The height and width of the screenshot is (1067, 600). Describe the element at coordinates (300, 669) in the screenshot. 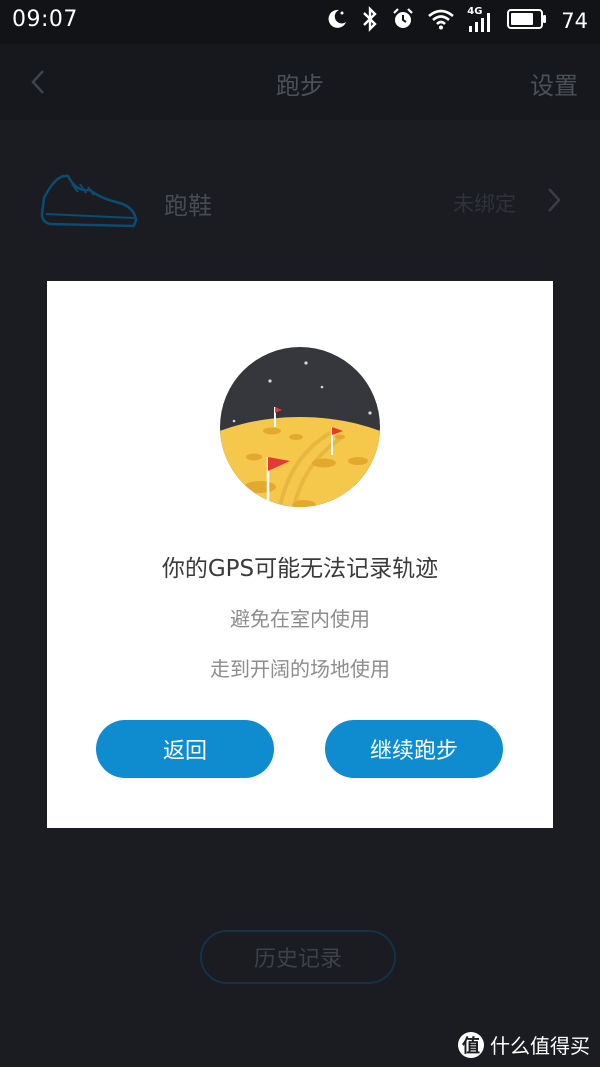

I see `dialog-tip: 走到开阔的场地使用` at that location.